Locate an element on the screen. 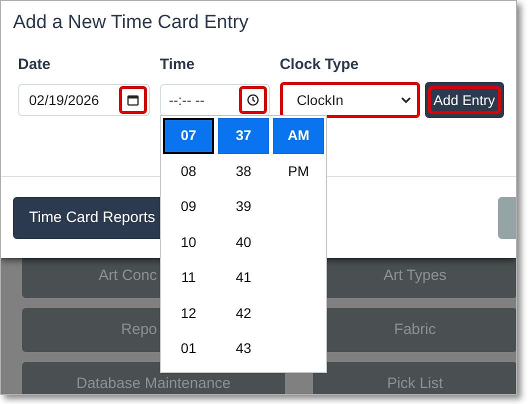 This screenshot has width=529, height=404. time-option: 11 is located at coordinates (188, 278).